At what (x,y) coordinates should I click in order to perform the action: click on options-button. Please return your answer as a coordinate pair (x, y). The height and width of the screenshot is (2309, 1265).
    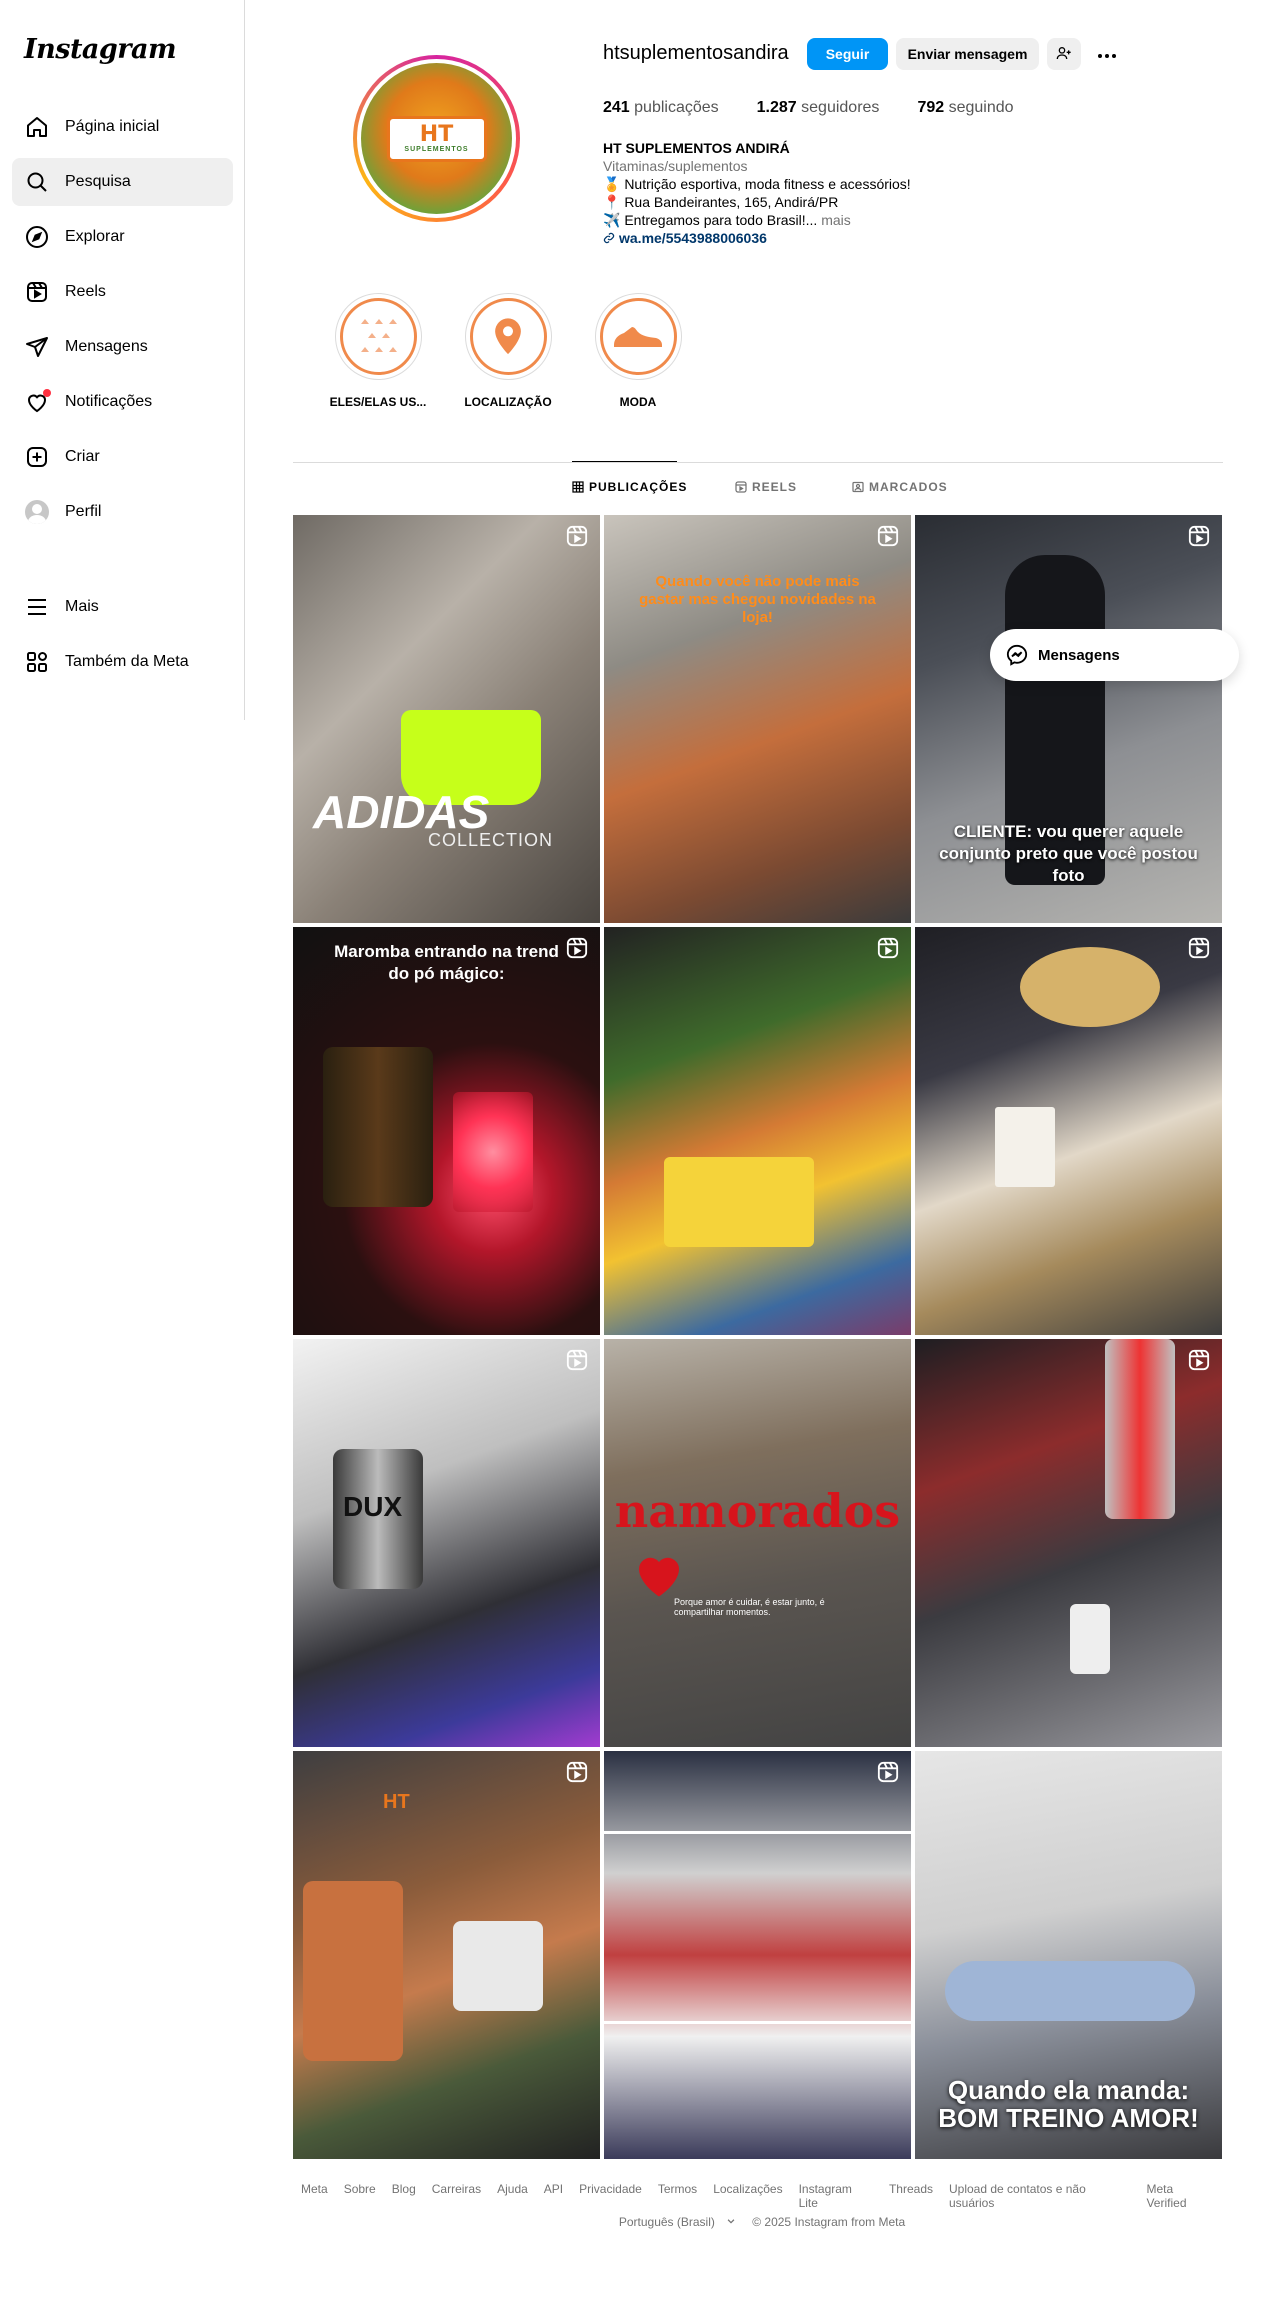
    Looking at the image, I should click on (1107, 54).